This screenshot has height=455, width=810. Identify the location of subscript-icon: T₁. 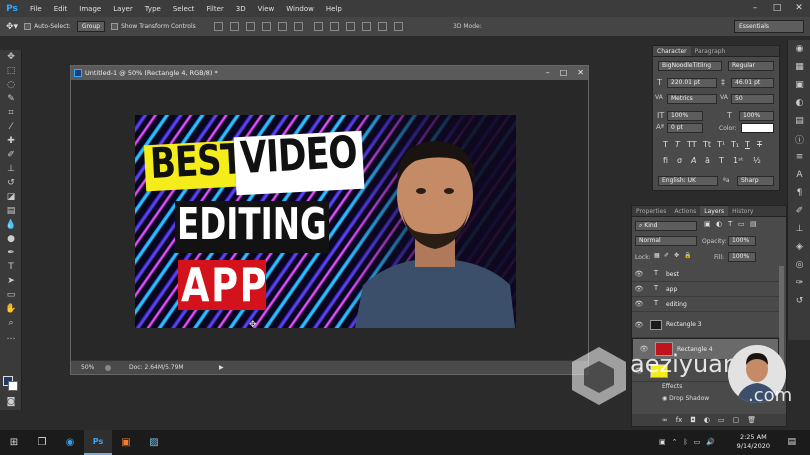
(735, 144).